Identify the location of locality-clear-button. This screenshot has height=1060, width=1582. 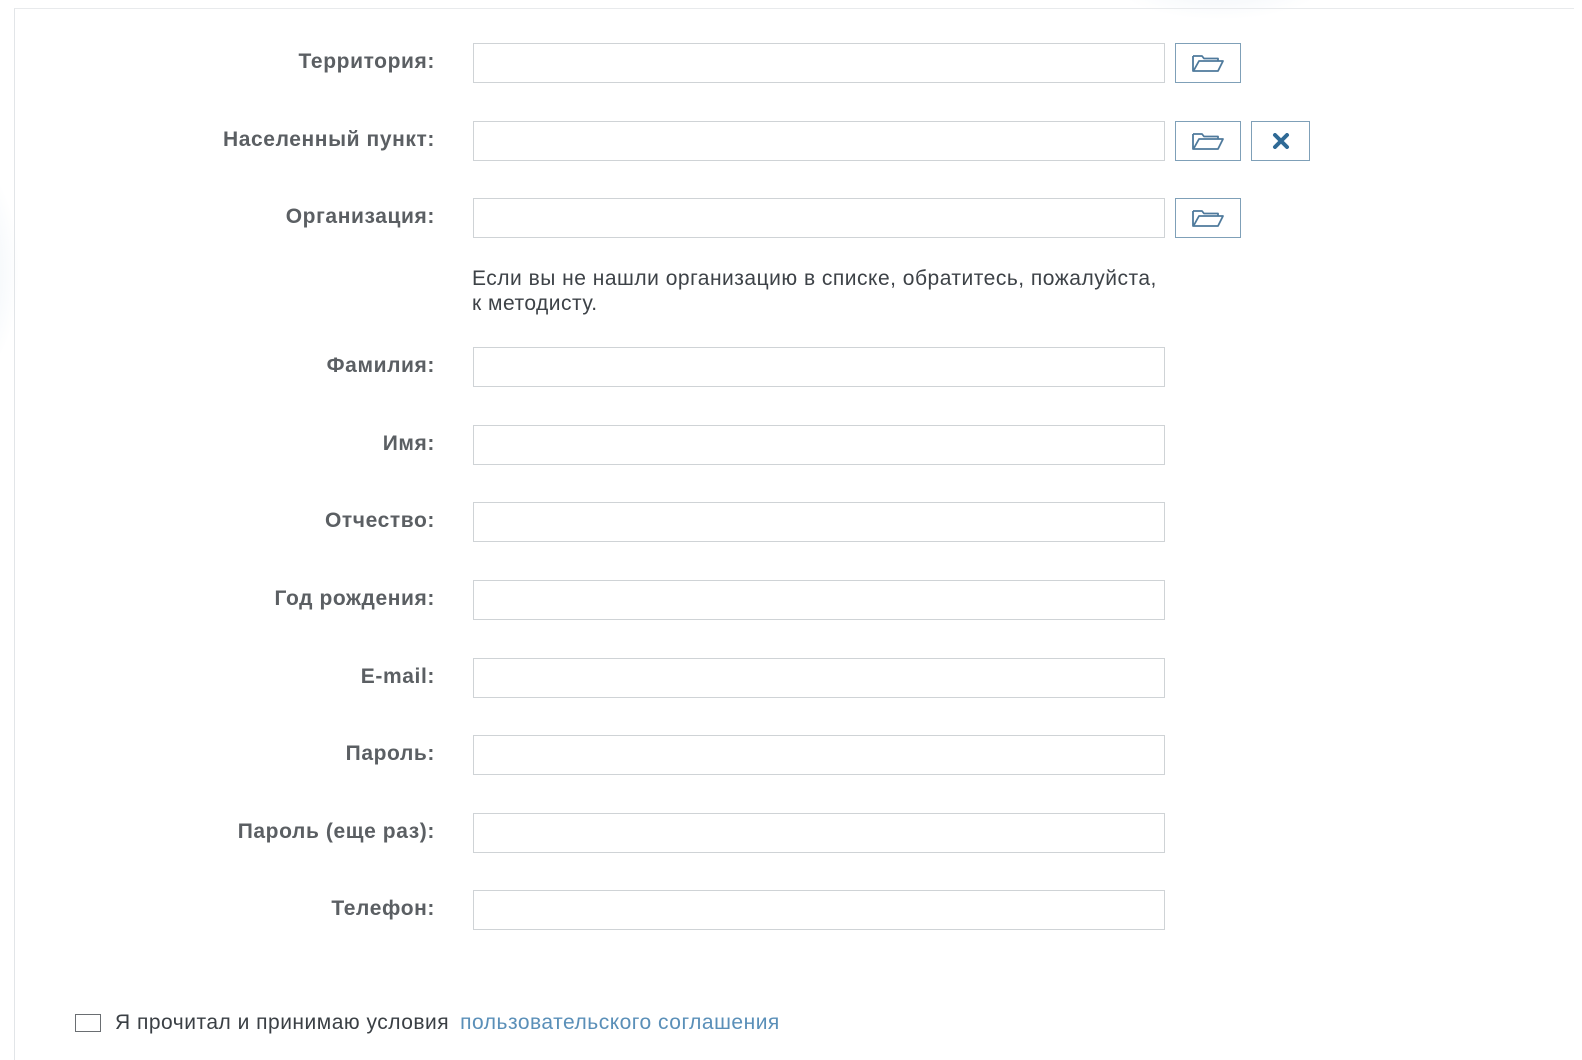
(1280, 141).